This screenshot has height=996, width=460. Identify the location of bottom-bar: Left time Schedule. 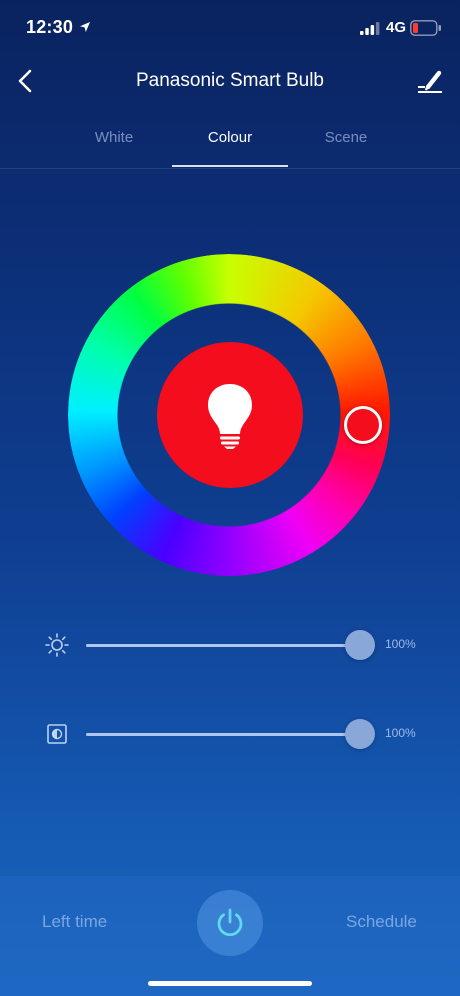
(230, 936).